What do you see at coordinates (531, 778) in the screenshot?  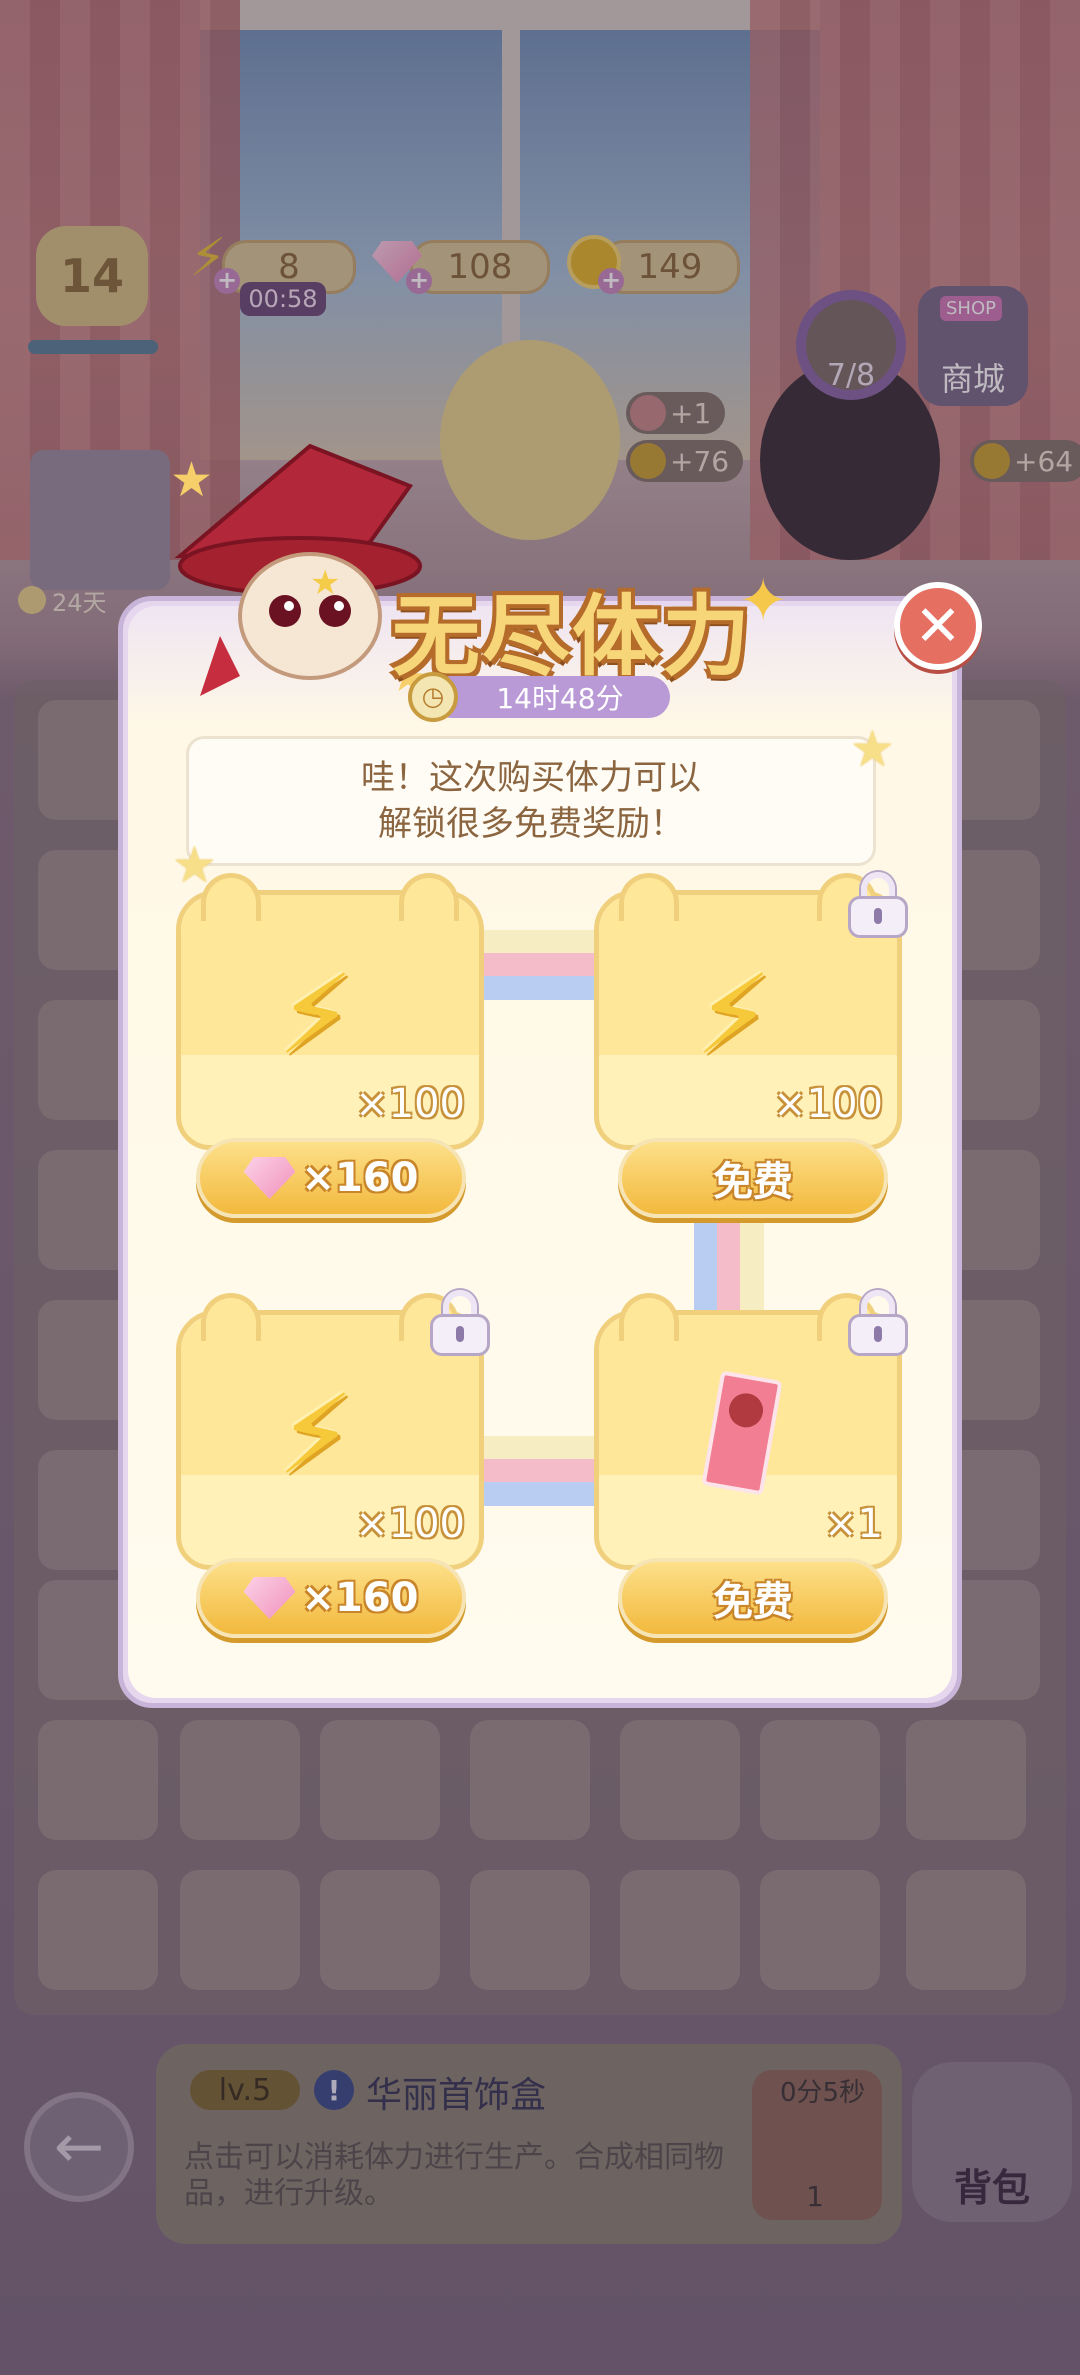 I see `message-line: 哇！这次购买体力可以` at bounding box center [531, 778].